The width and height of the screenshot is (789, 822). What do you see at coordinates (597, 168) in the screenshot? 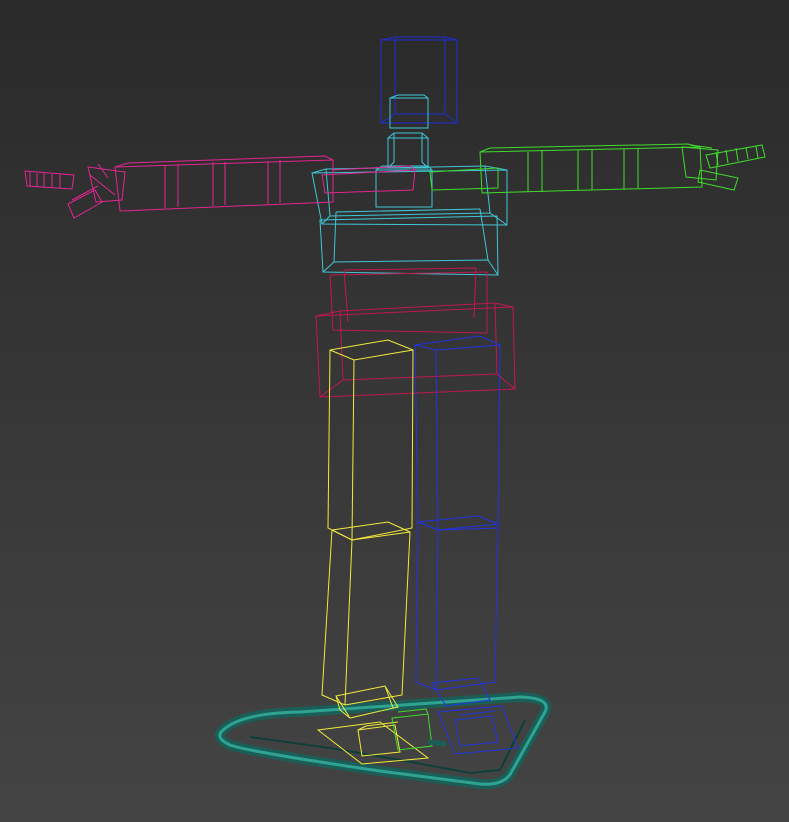
I see `right-arm-bones` at bounding box center [597, 168].